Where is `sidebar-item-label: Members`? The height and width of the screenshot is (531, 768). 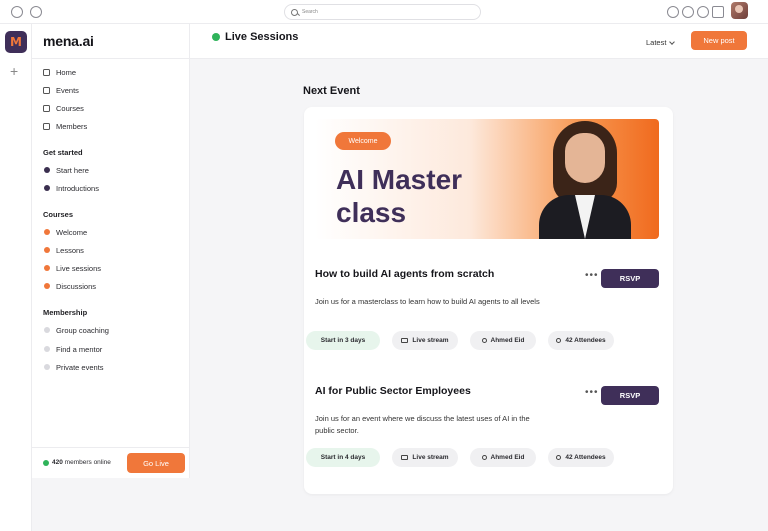
sidebar-item-label: Members is located at coordinates (72, 126).